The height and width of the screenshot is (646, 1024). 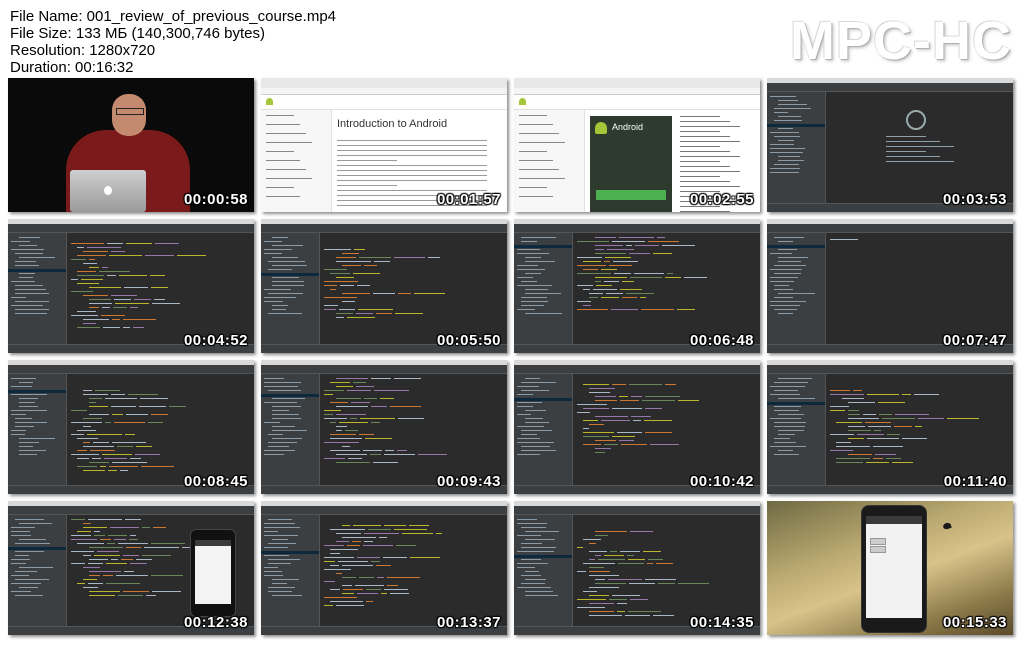 What do you see at coordinates (384, 286) in the screenshot?
I see `video-thumbnail: 00:05:50` at bounding box center [384, 286].